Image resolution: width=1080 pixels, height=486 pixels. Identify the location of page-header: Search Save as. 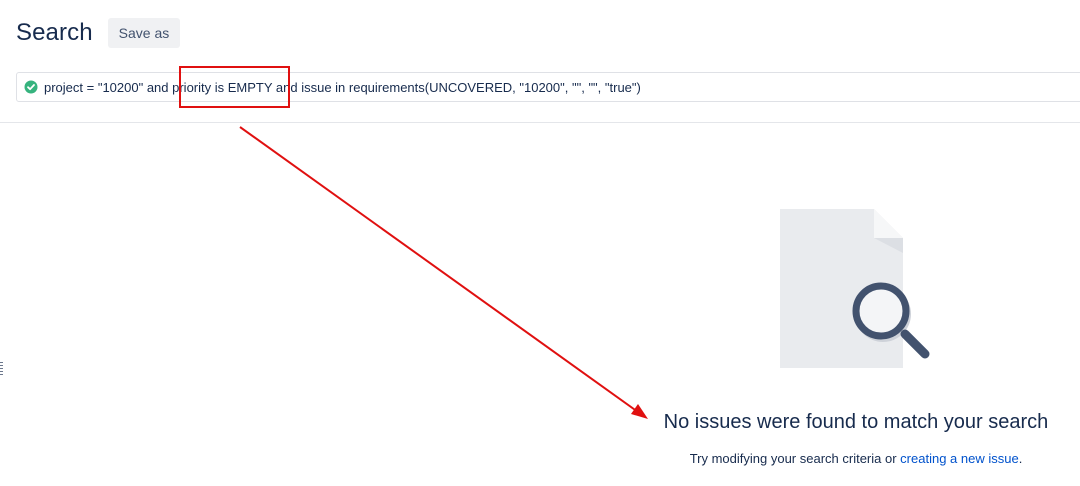
(98, 33).